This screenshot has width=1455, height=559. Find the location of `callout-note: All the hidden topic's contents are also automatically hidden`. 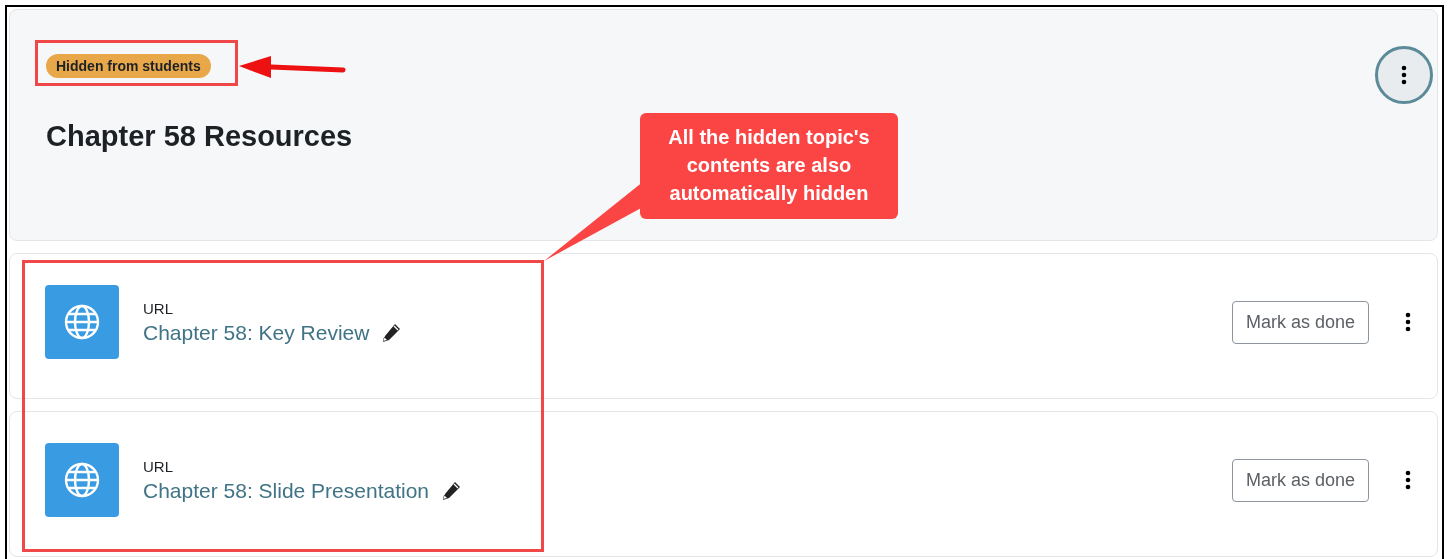

callout-note: All the hidden topic's contents are also automatically hidden is located at coordinates (769, 166).